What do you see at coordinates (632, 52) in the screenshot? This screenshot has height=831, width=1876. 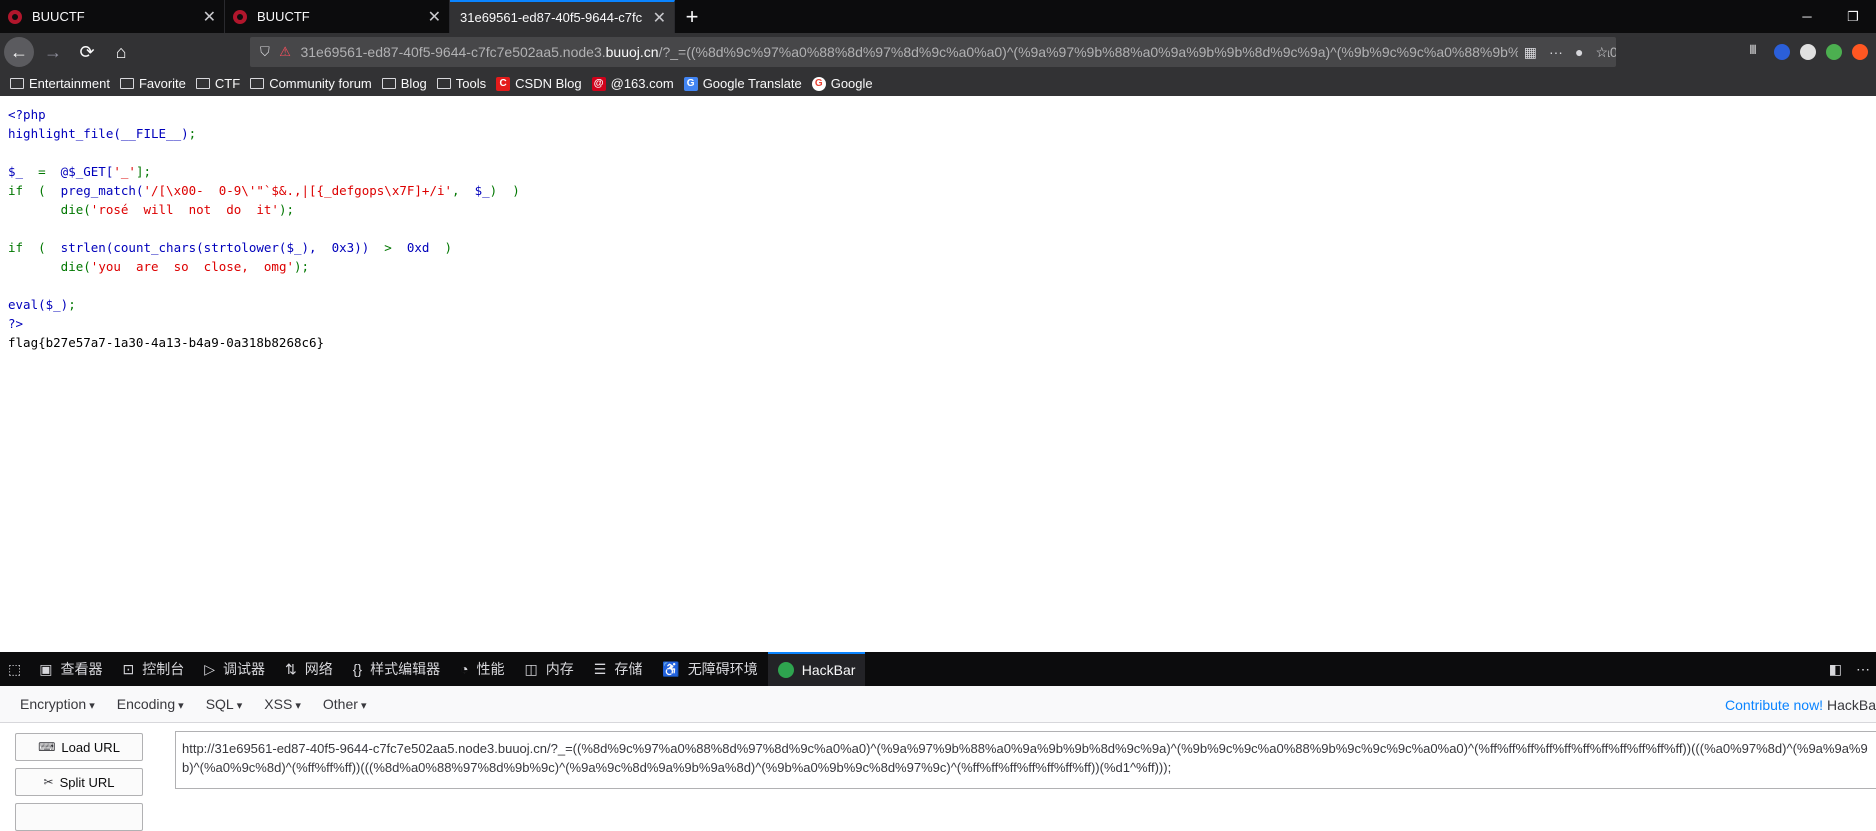 I see `url-domain: buuoj.cn` at bounding box center [632, 52].